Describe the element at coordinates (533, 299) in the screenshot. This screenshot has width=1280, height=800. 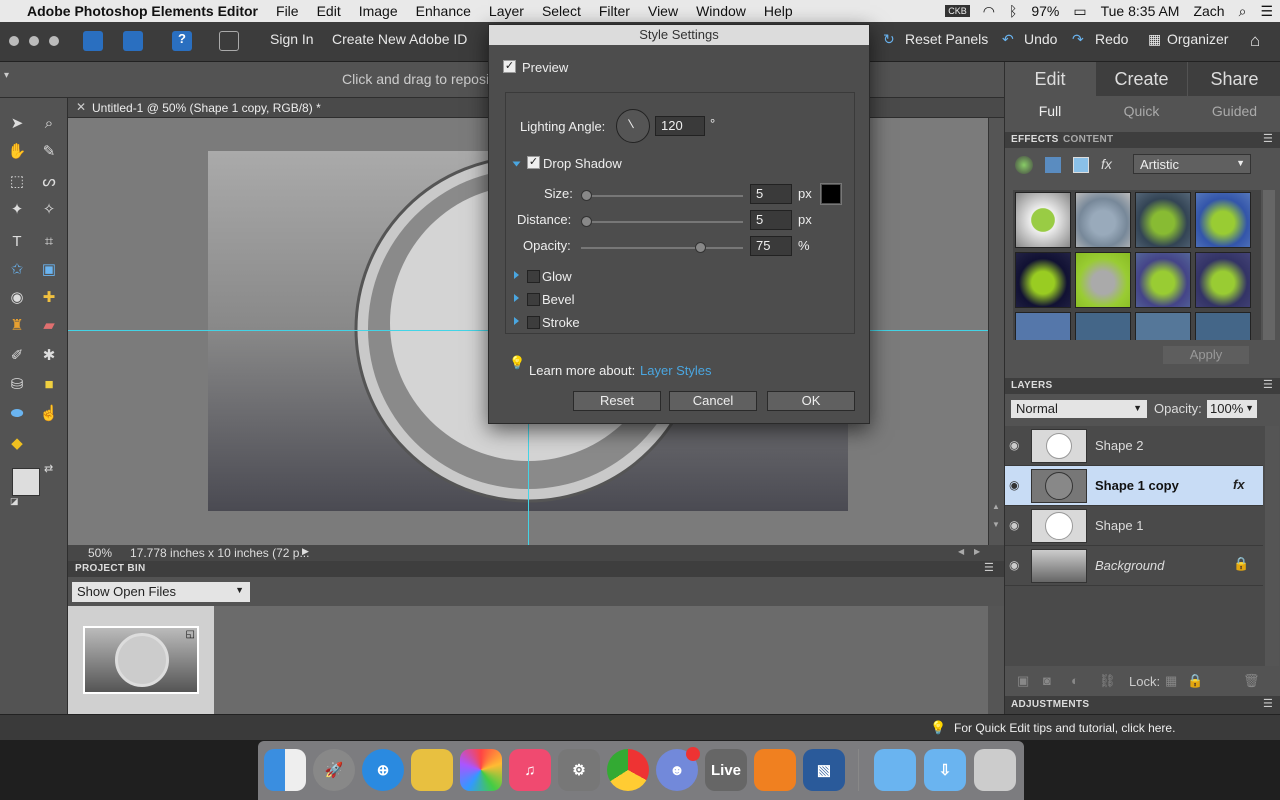
I see `bevel-checkbox` at that location.